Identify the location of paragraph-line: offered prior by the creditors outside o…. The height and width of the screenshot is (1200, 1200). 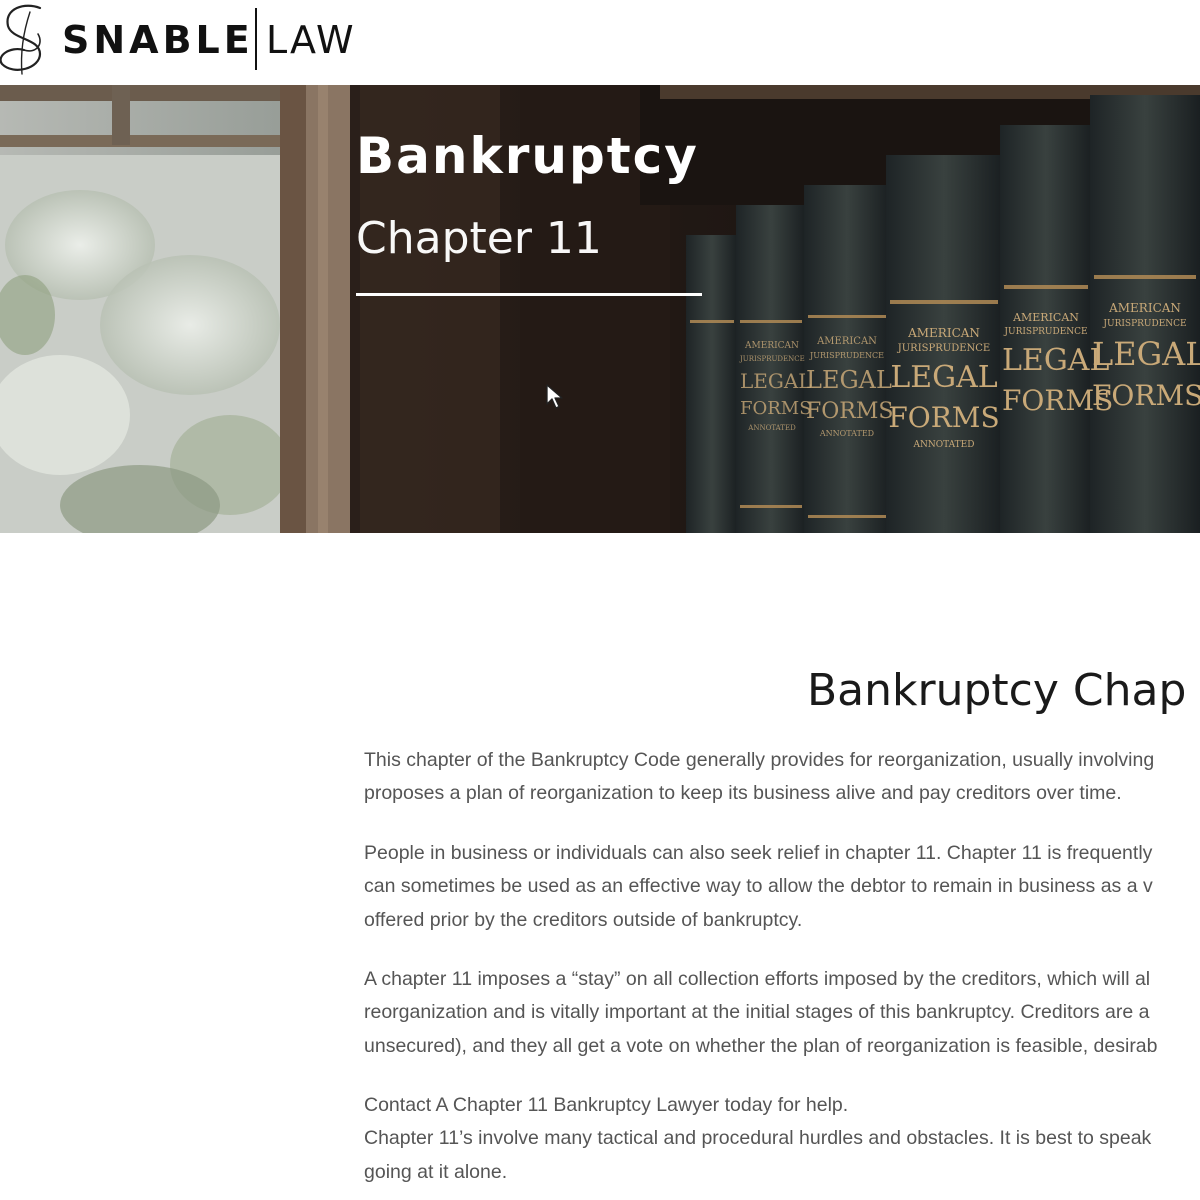
(583, 919).